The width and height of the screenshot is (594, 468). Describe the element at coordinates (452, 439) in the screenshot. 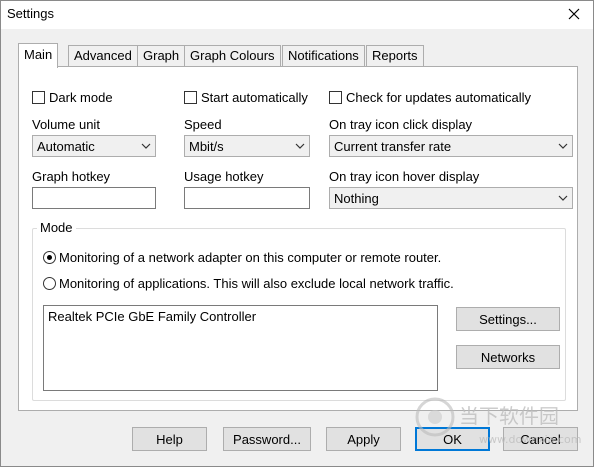

I see `ok-button: OK` at that location.